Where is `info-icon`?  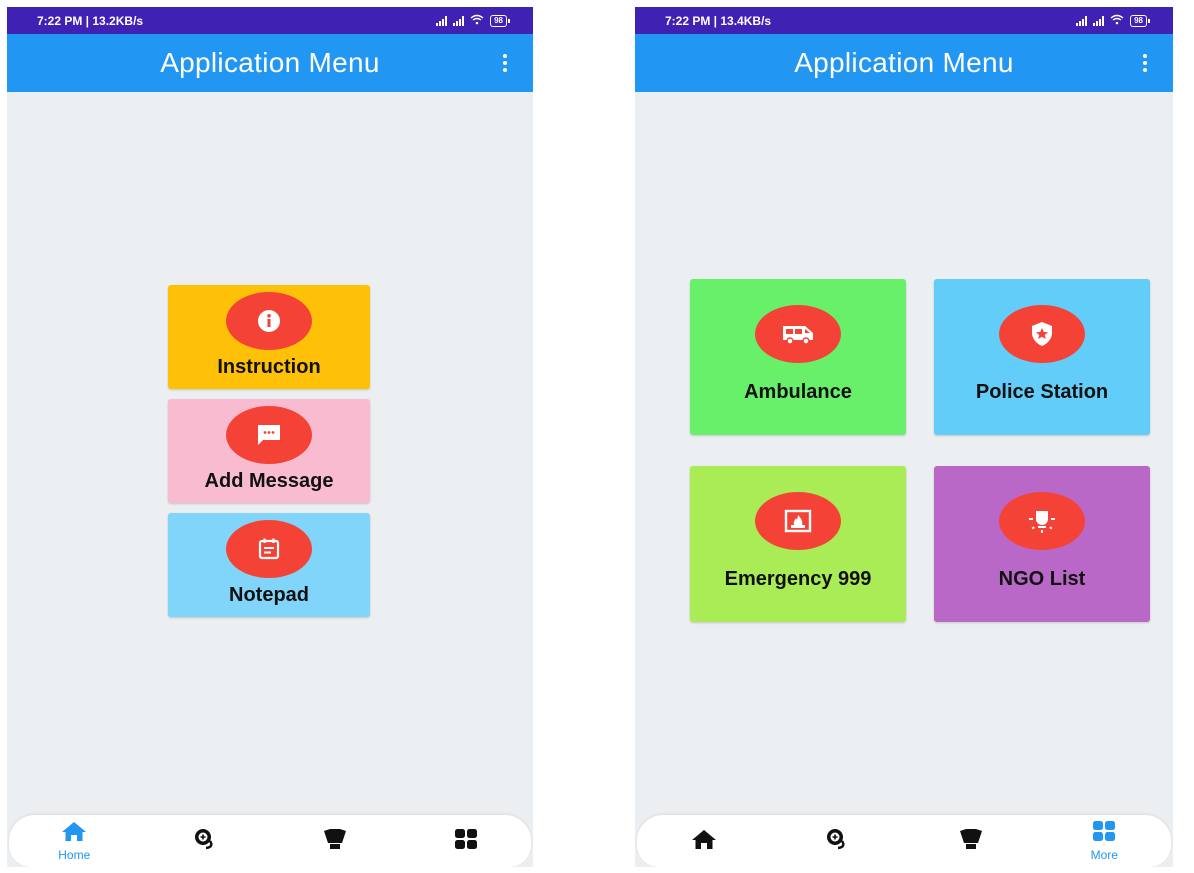
info-icon is located at coordinates (269, 321).